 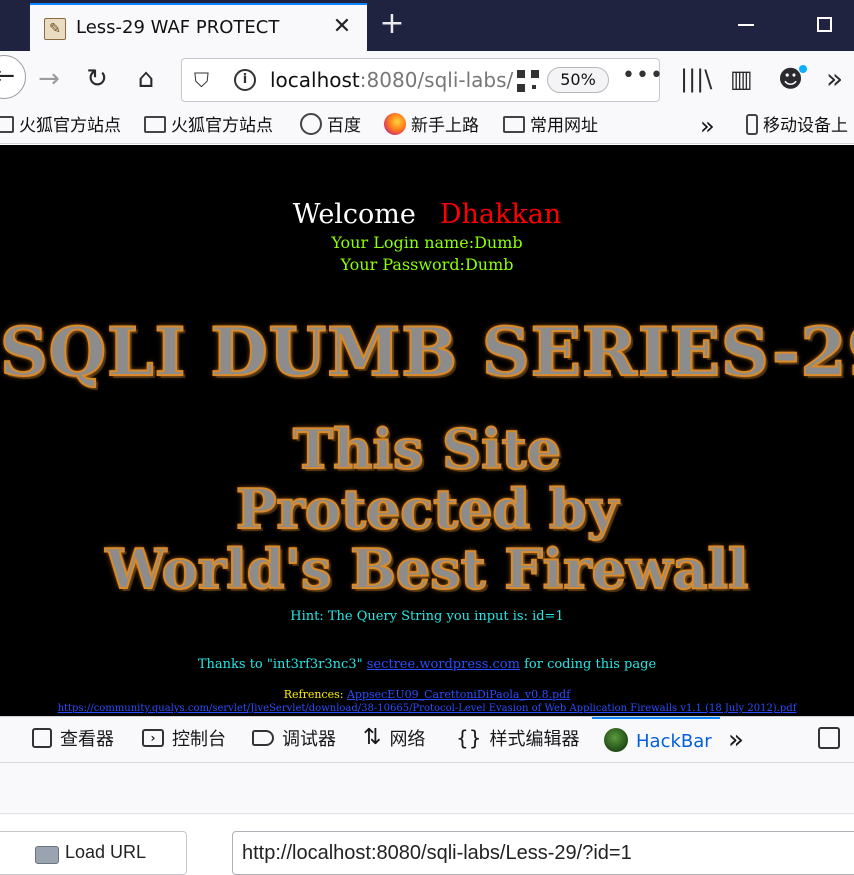 What do you see at coordinates (204, 80) in the screenshot?
I see `tracking-shield-icon: ⛉` at bounding box center [204, 80].